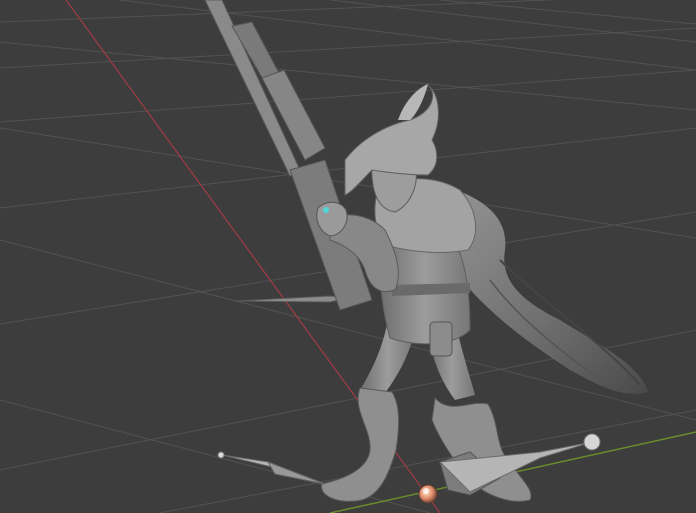 This screenshot has width=696, height=513. I want to click on dagger, so click(292, 299).